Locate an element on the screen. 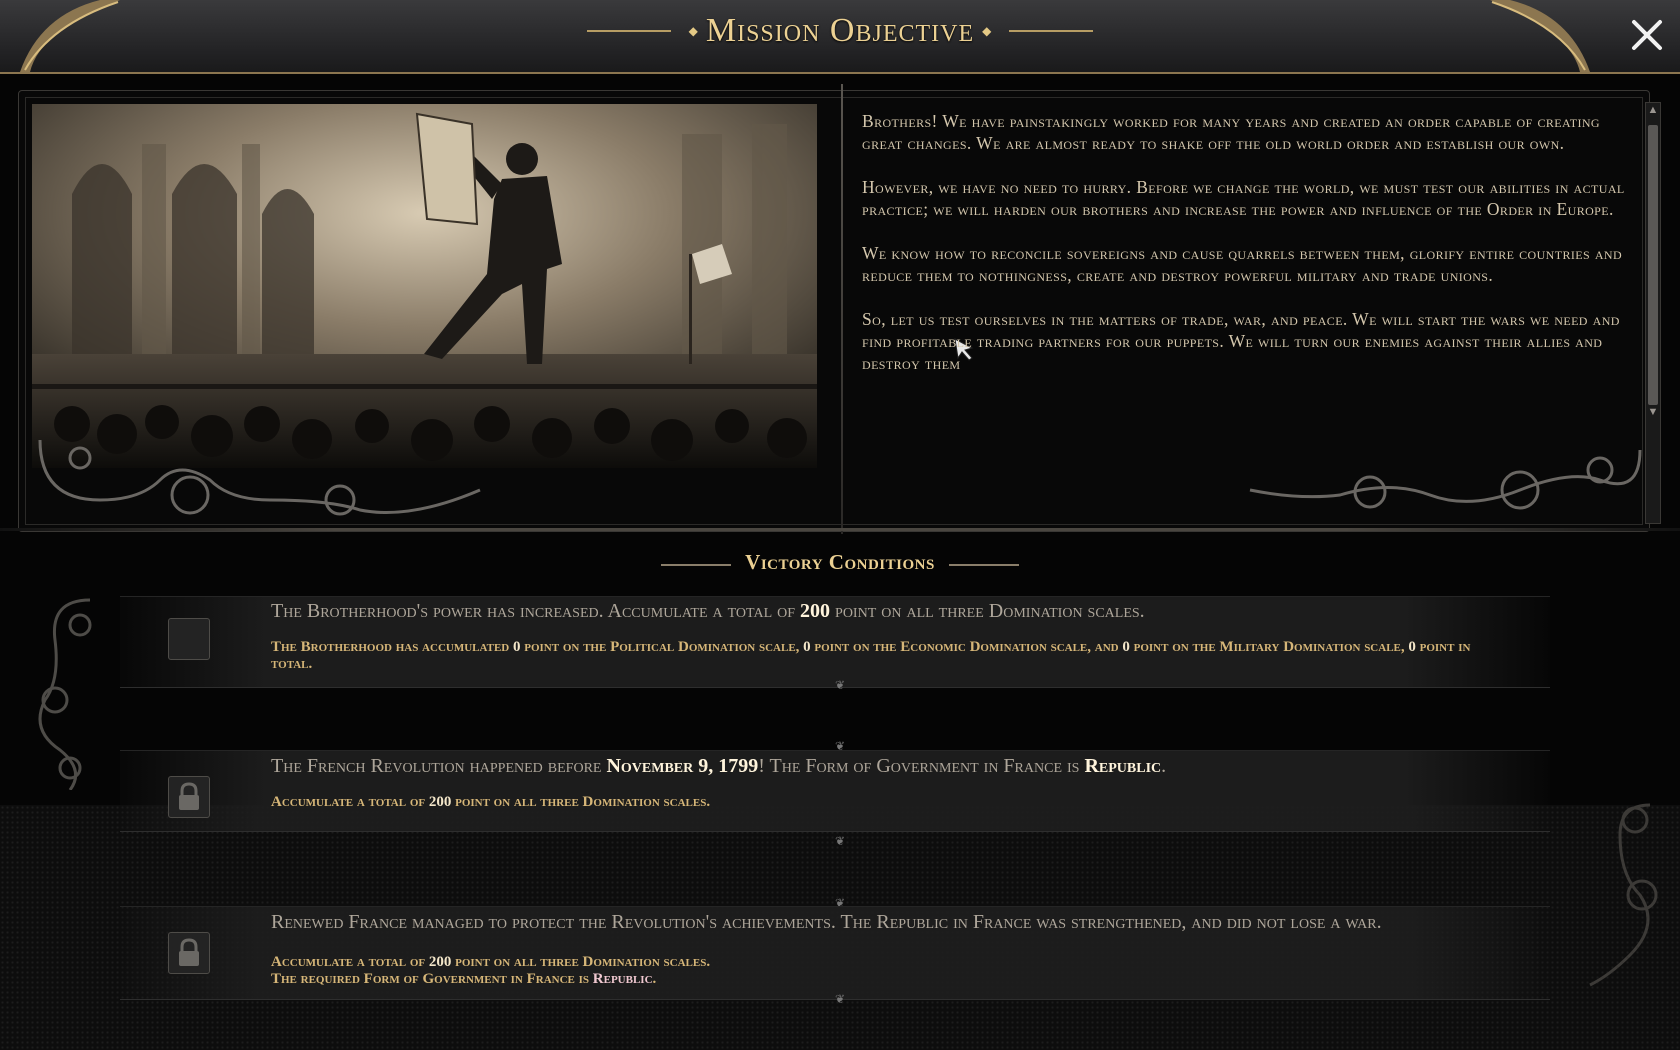 This screenshot has height=1050, width=1680. close-icon is located at coordinates (1647, 35).